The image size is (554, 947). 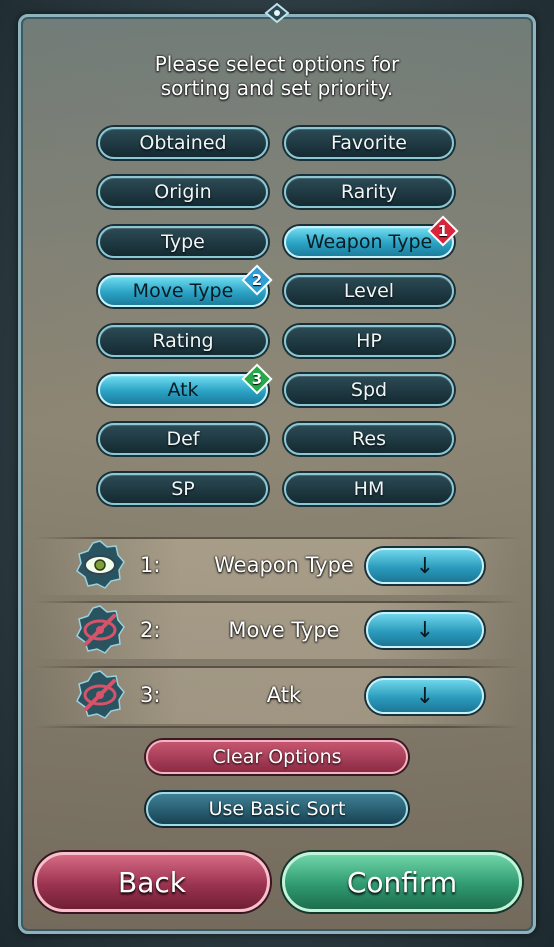 I want to click on option-res-button: Res, so click(x=369, y=439).